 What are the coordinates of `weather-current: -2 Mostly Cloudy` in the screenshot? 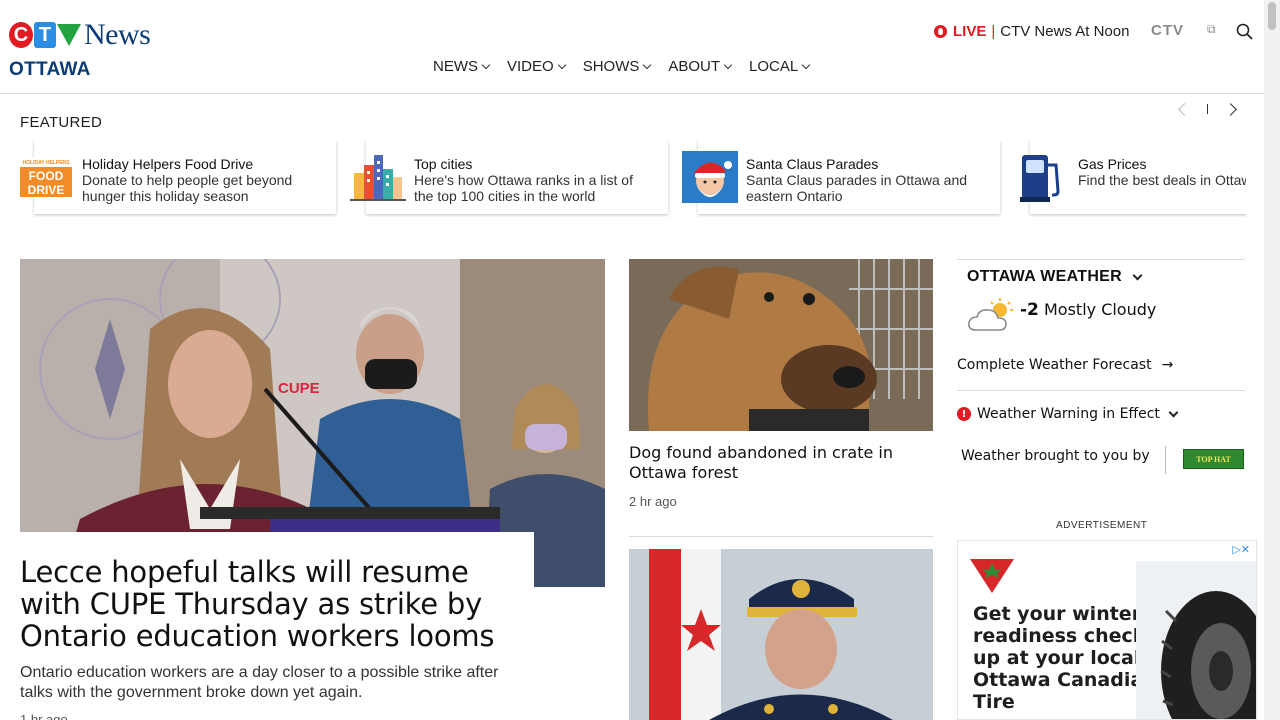 It's located at (1088, 310).